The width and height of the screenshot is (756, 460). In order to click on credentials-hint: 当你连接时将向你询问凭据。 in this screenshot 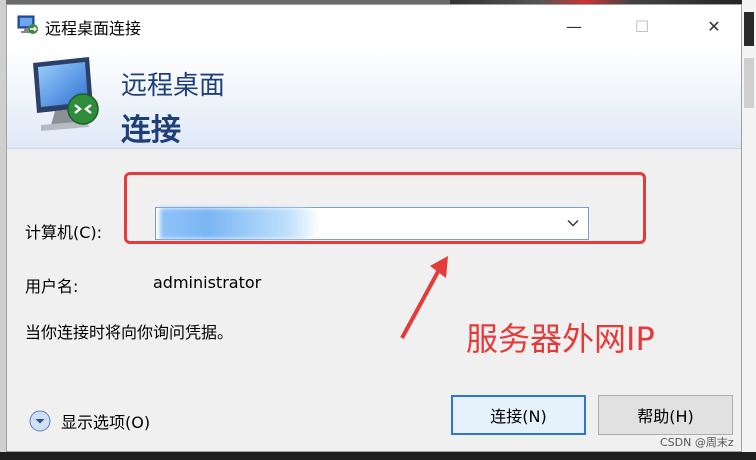, I will do `click(129, 332)`.